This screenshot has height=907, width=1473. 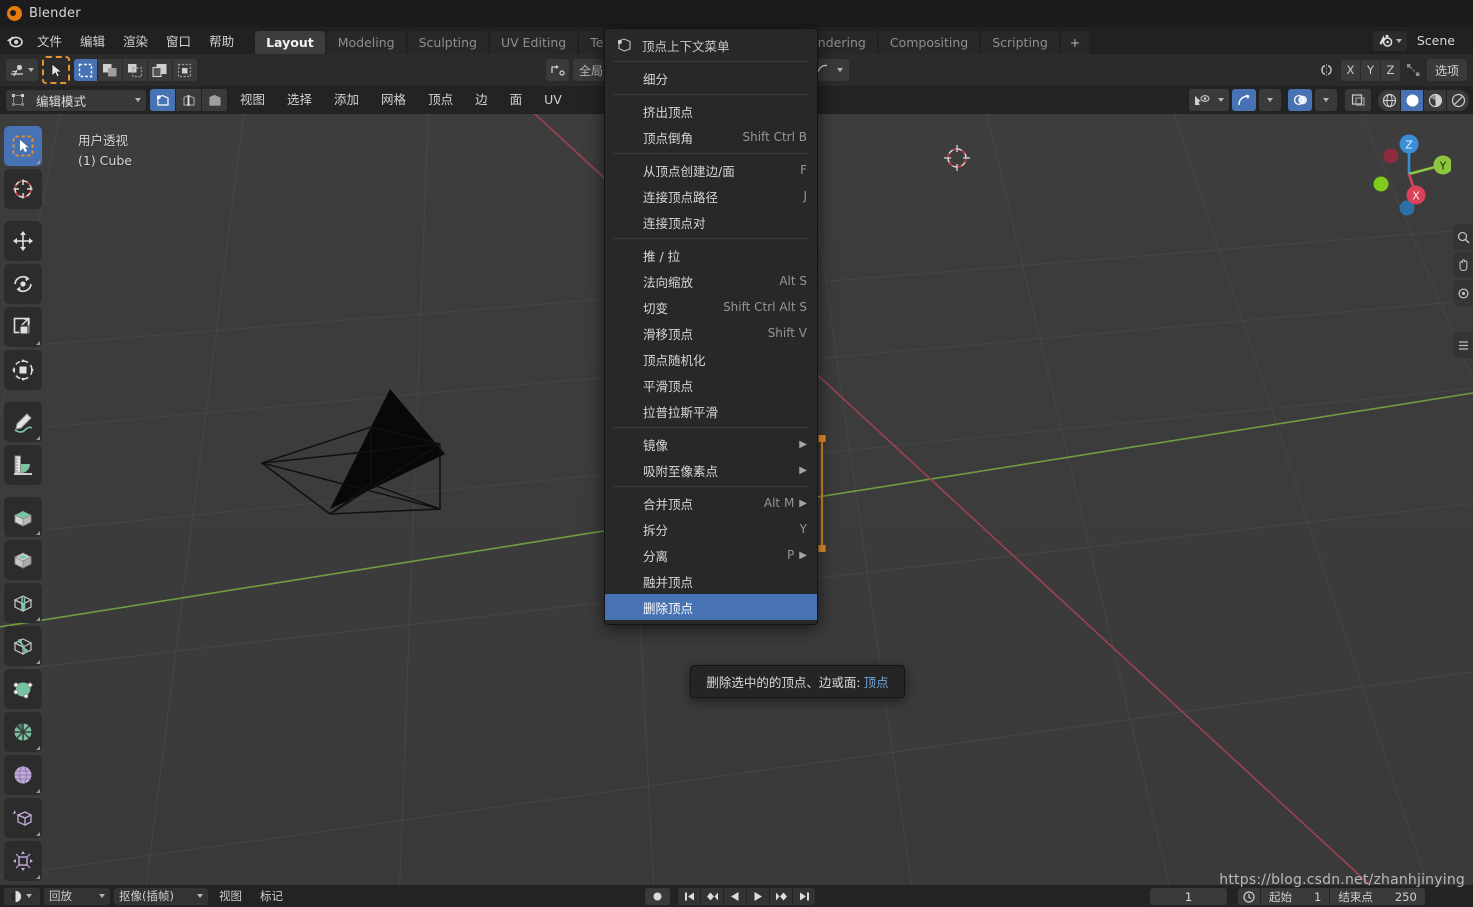 I want to click on menu-item-bevel-vertices: 顶点倒角 Shift Ctrl B, so click(x=711, y=137).